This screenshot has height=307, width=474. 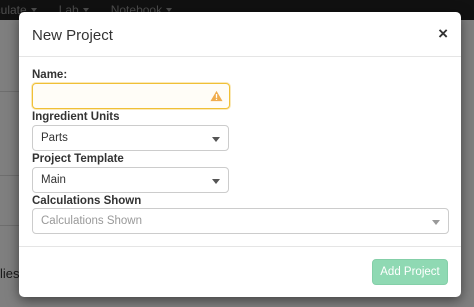 I want to click on name-label: Name:, so click(x=50, y=75).